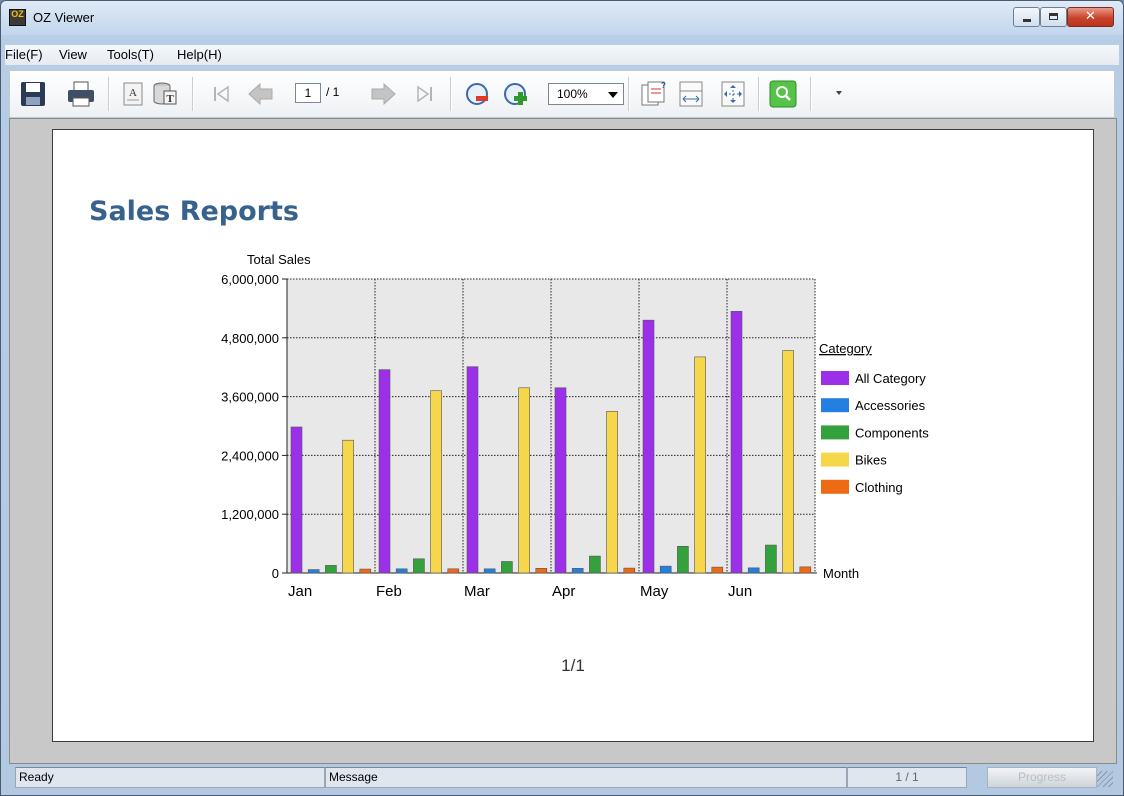 This screenshot has height=796, width=1124. Describe the element at coordinates (300, 591) in the screenshot. I see `x-tick-label: Jan` at that location.